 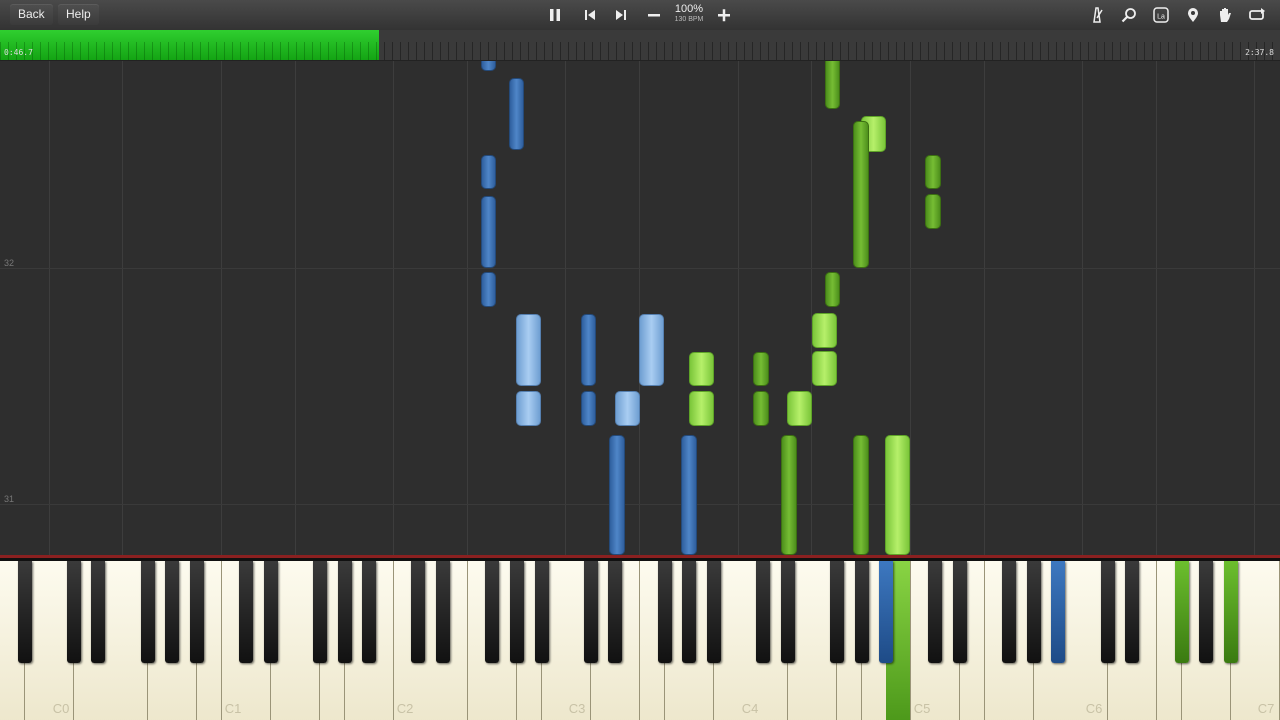 I want to click on octave-label: C7, so click(x=1266, y=708).